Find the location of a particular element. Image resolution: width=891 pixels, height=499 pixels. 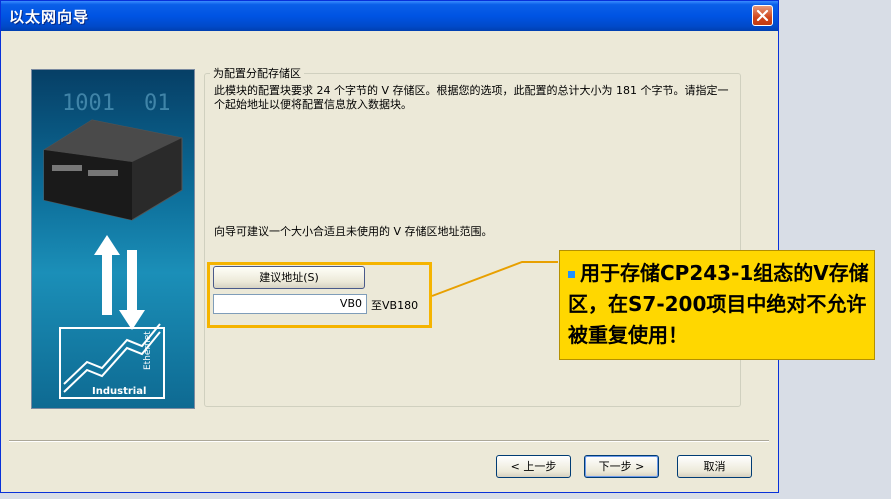

callout-message: 用于存储CP243-1组态的V存储区，在S7-200项目中绝对不允许被重复使用！ is located at coordinates (718, 304).